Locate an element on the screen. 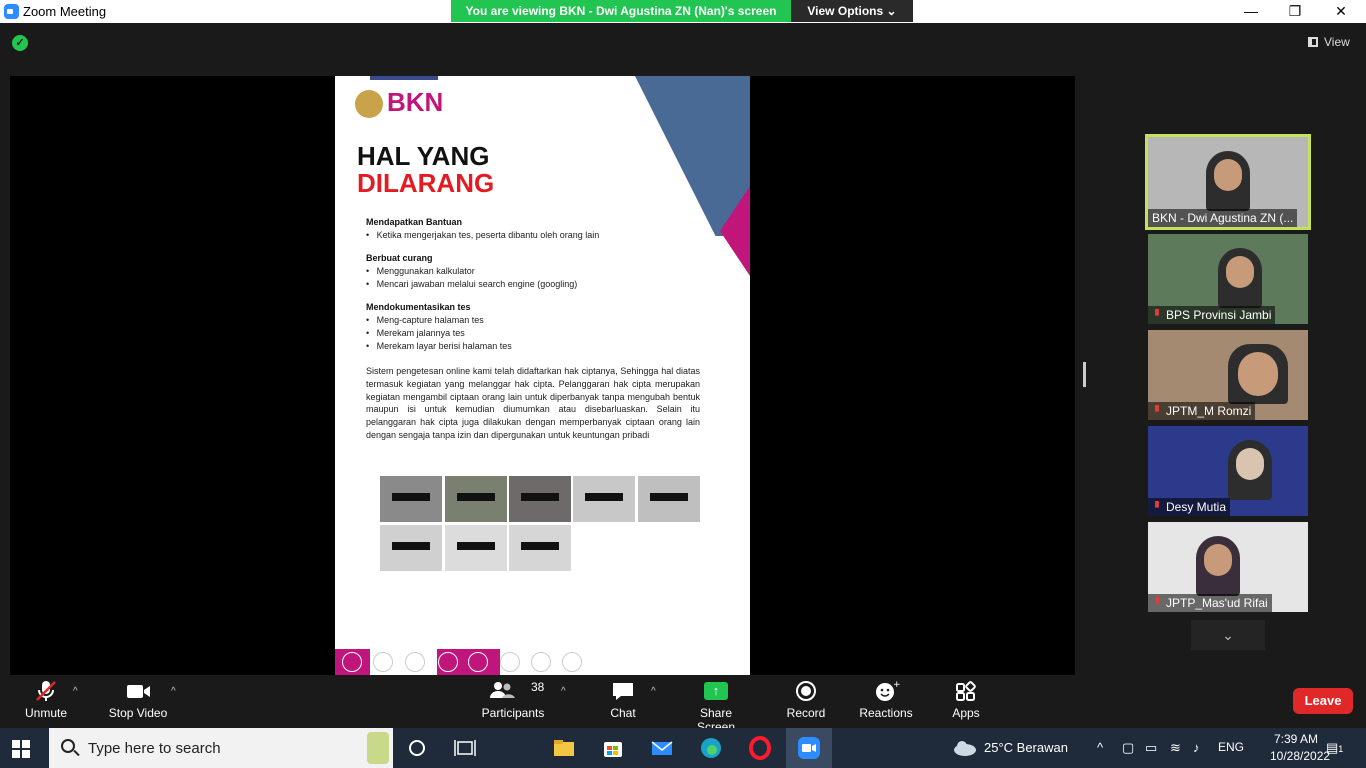 The width and height of the screenshot is (1366, 768). section-title: Mendapatkan Bantuan is located at coordinates (414, 222).